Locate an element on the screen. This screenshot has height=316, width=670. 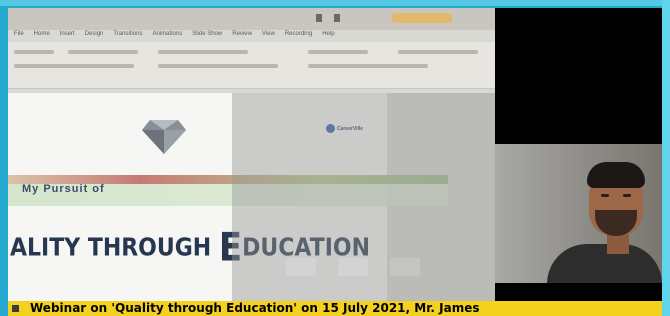
ribbon-tab: Recording is located at coordinates (298, 36).